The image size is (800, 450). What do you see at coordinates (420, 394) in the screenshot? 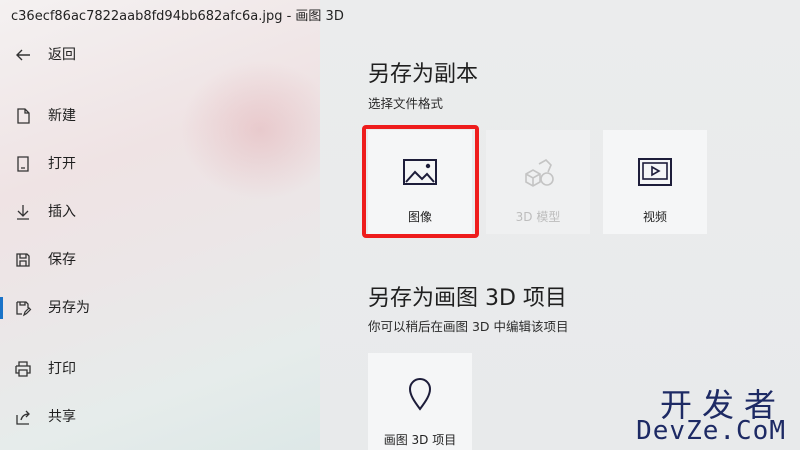
I see `paint3d-project-icon` at bounding box center [420, 394].